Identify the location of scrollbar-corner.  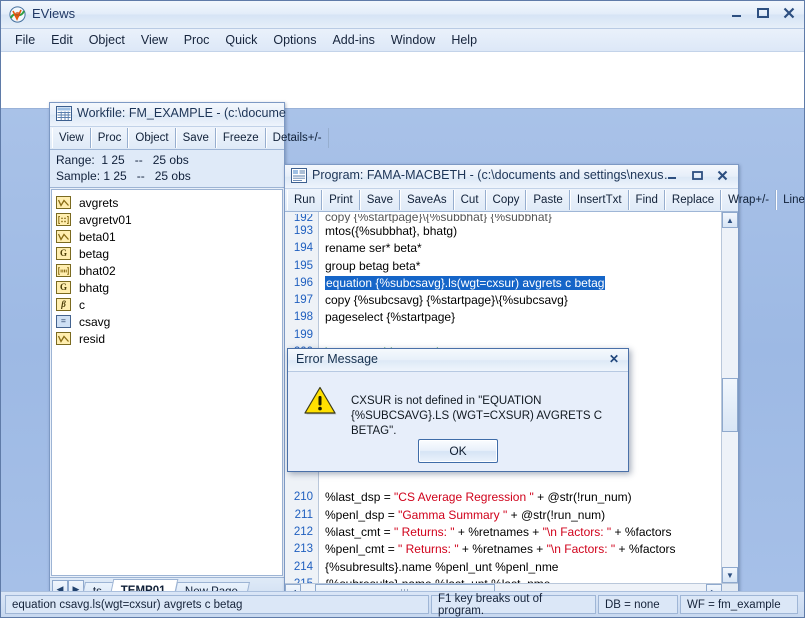
(730, 587).